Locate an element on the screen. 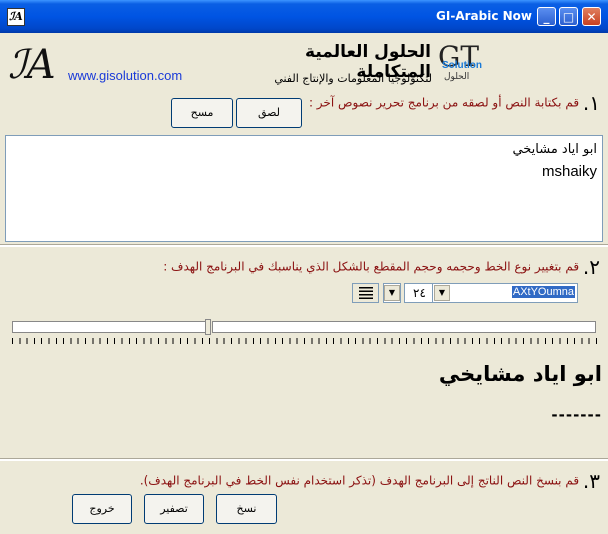 The width and height of the screenshot is (608, 534). preview-line-1: ابو اياد مشايخي is located at coordinates (520, 374).